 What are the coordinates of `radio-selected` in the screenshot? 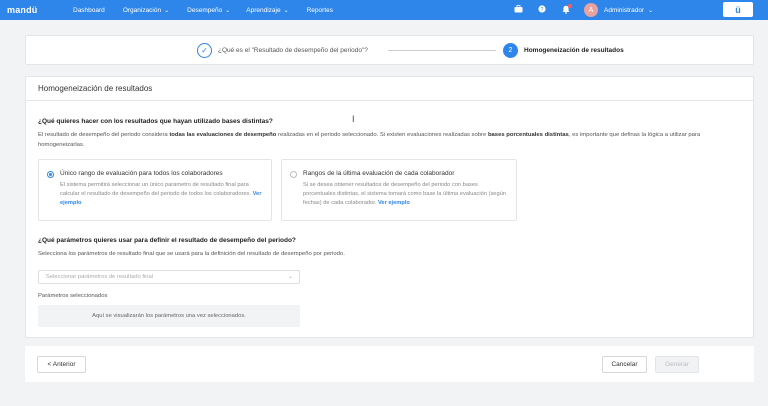 It's located at (50, 174).